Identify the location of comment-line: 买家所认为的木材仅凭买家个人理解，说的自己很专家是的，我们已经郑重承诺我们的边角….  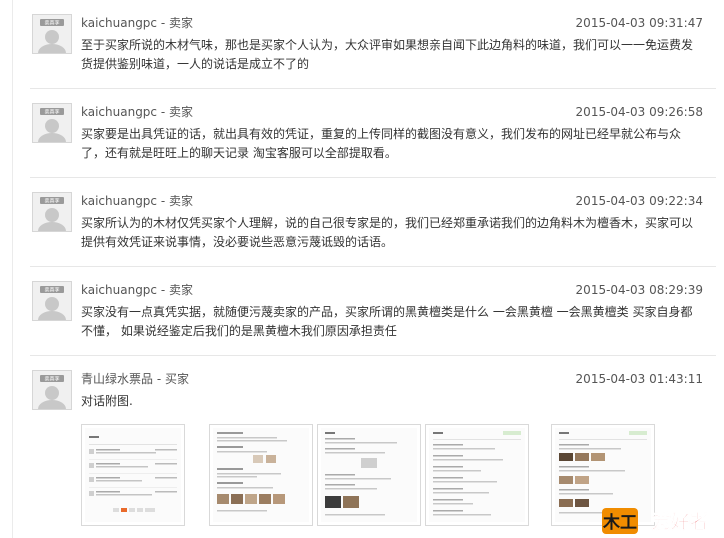
(387, 223).